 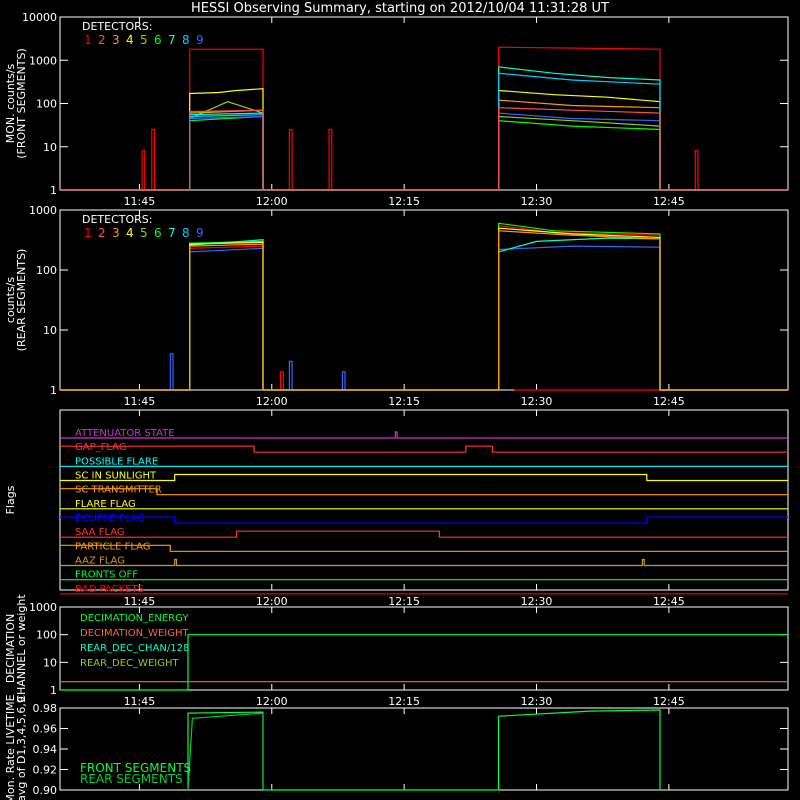 What do you see at coordinates (125, 433) in the screenshot?
I see `flag-label: ATTENUATOR STATE` at bounding box center [125, 433].